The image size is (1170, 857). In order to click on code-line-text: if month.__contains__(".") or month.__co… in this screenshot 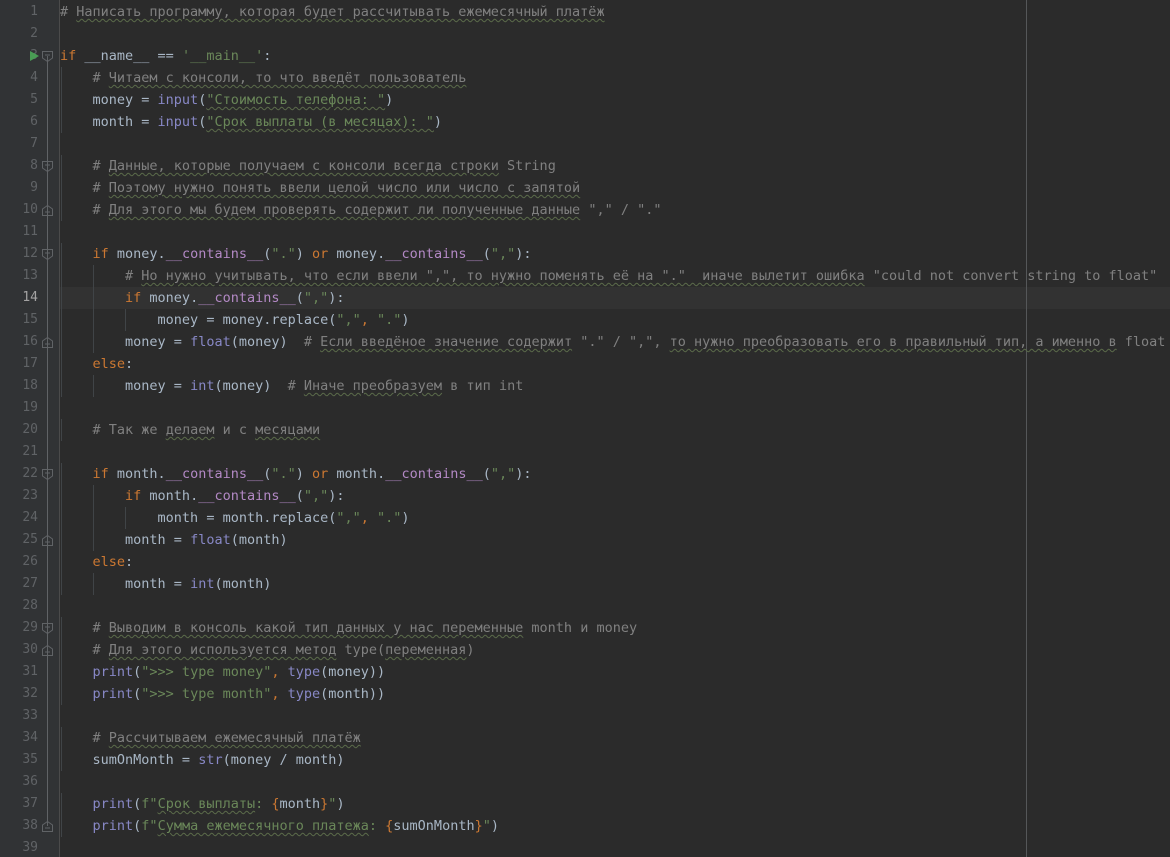, I will do `click(296, 474)`.